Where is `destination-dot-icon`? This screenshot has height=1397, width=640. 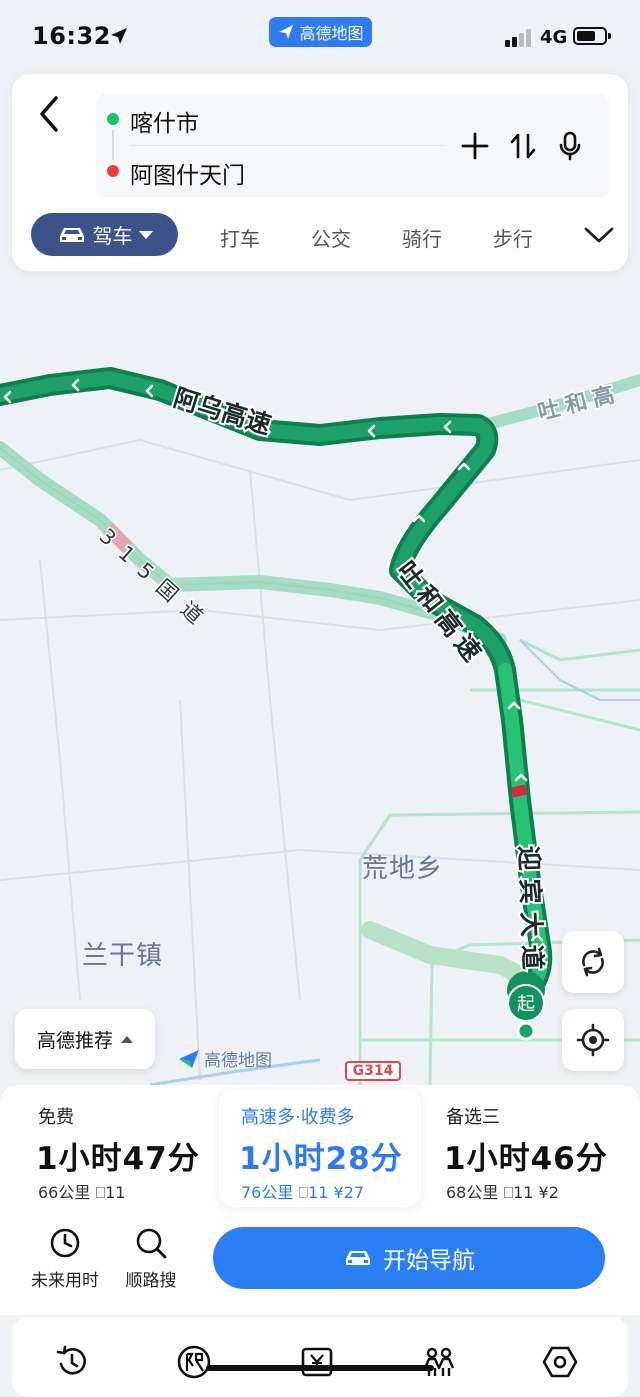 destination-dot-icon is located at coordinates (113, 171).